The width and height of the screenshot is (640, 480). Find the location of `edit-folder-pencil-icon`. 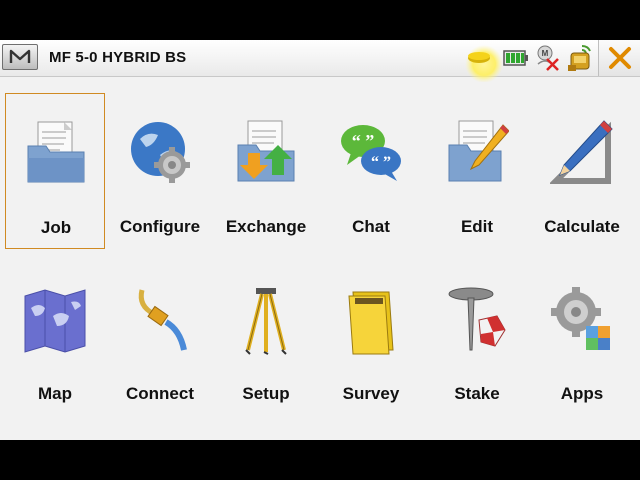

edit-folder-pencil-icon is located at coordinates (478, 151).